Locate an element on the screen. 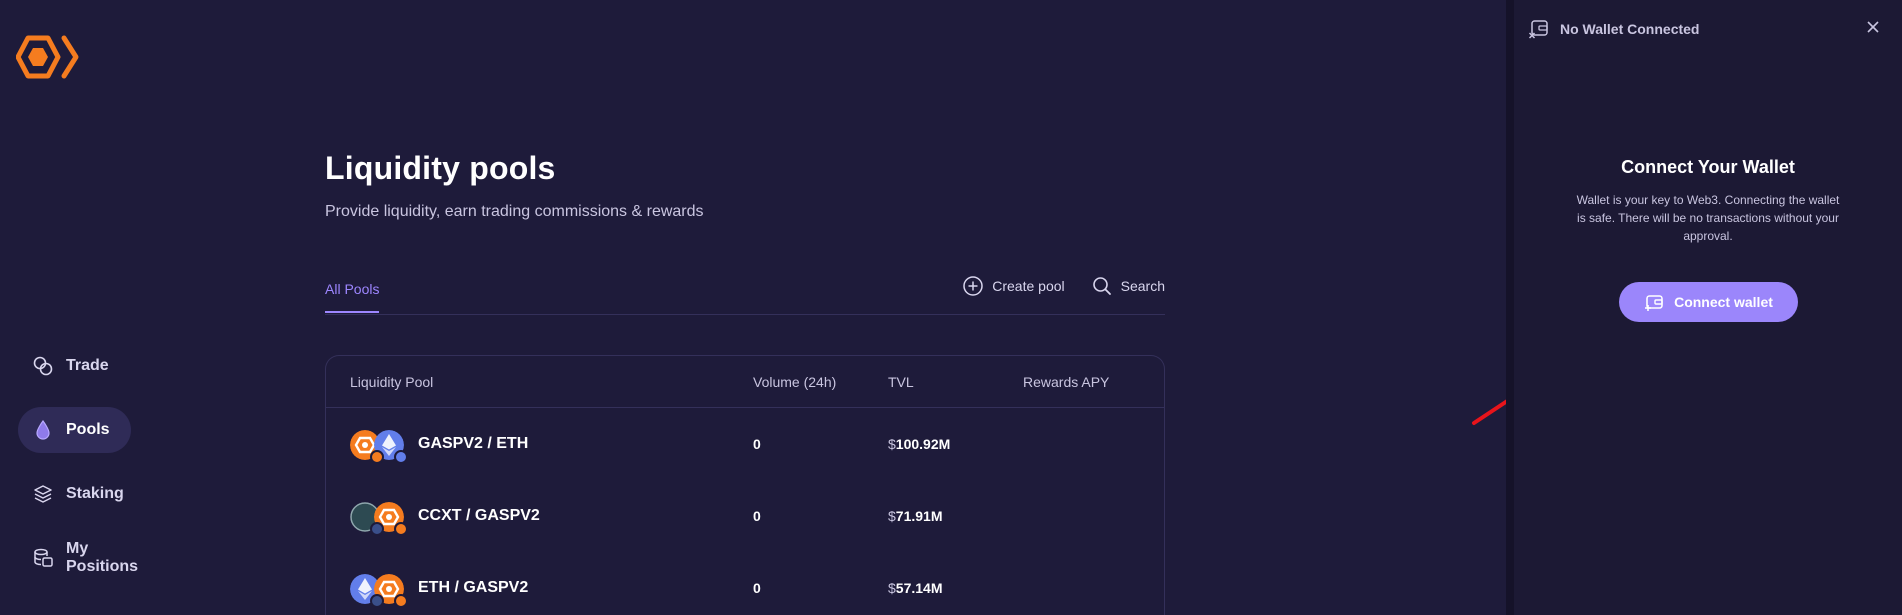 The image size is (1902, 615). wallet-status: No Wallet Connected is located at coordinates (1614, 29).